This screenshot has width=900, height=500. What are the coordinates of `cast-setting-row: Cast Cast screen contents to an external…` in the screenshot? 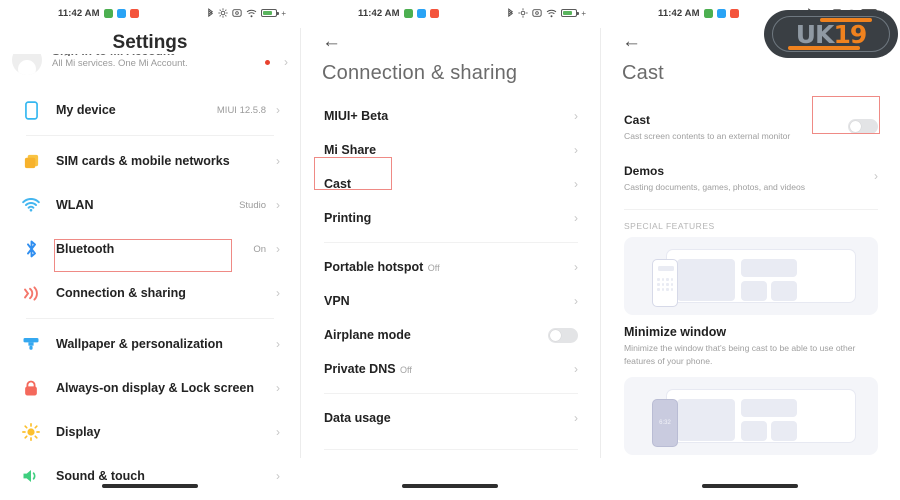 It's located at (750, 127).